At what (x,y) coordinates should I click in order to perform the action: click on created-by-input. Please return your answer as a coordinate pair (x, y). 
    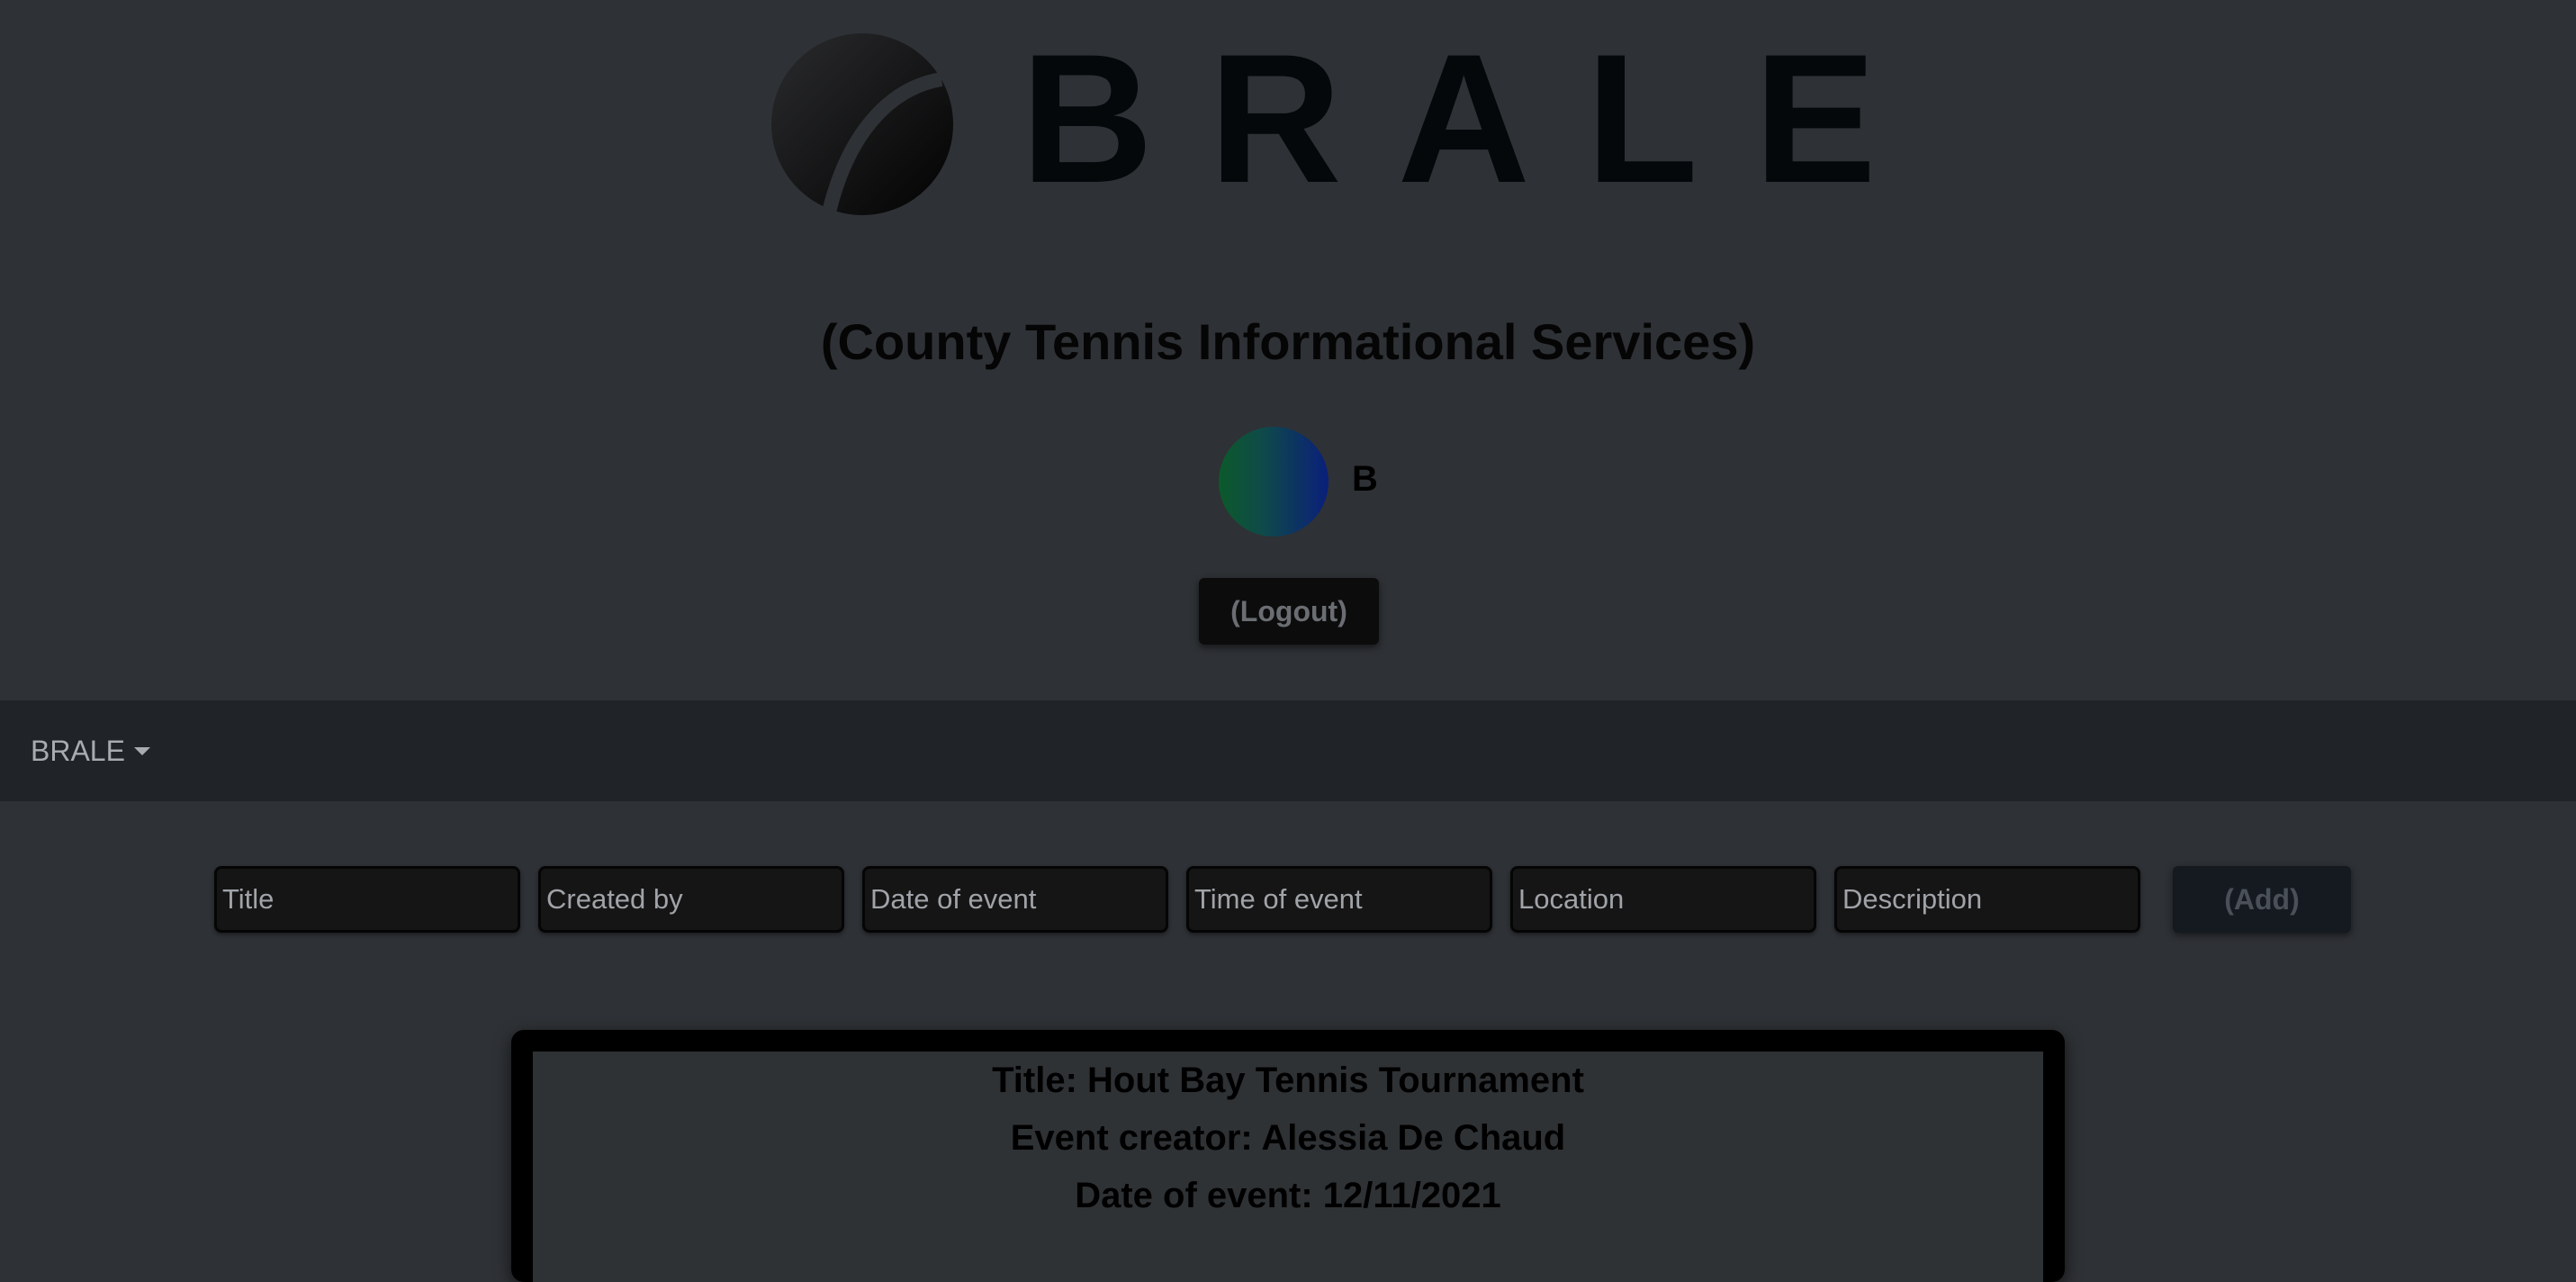
    Looking at the image, I should click on (691, 899).